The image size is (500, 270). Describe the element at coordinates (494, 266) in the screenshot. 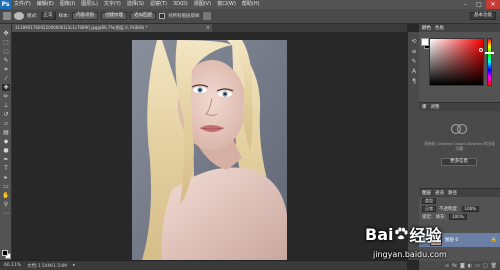

I see `delete-layer-icon: 🗑` at that location.